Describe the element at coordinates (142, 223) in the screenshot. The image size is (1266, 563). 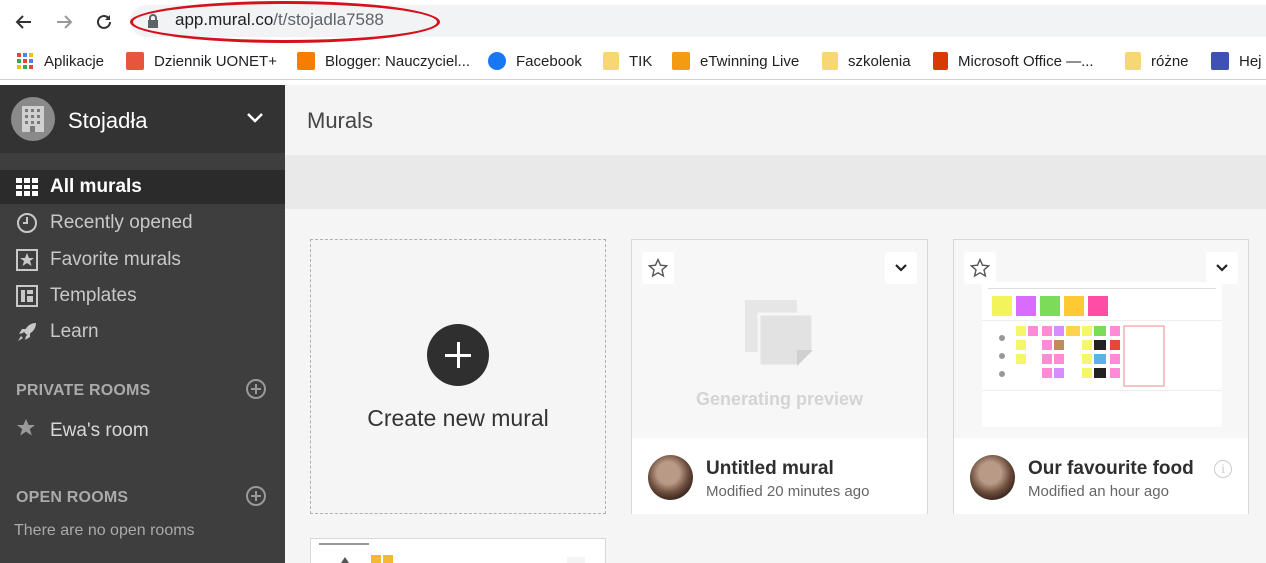
I see `nav-recently-opened: Recently opened` at that location.